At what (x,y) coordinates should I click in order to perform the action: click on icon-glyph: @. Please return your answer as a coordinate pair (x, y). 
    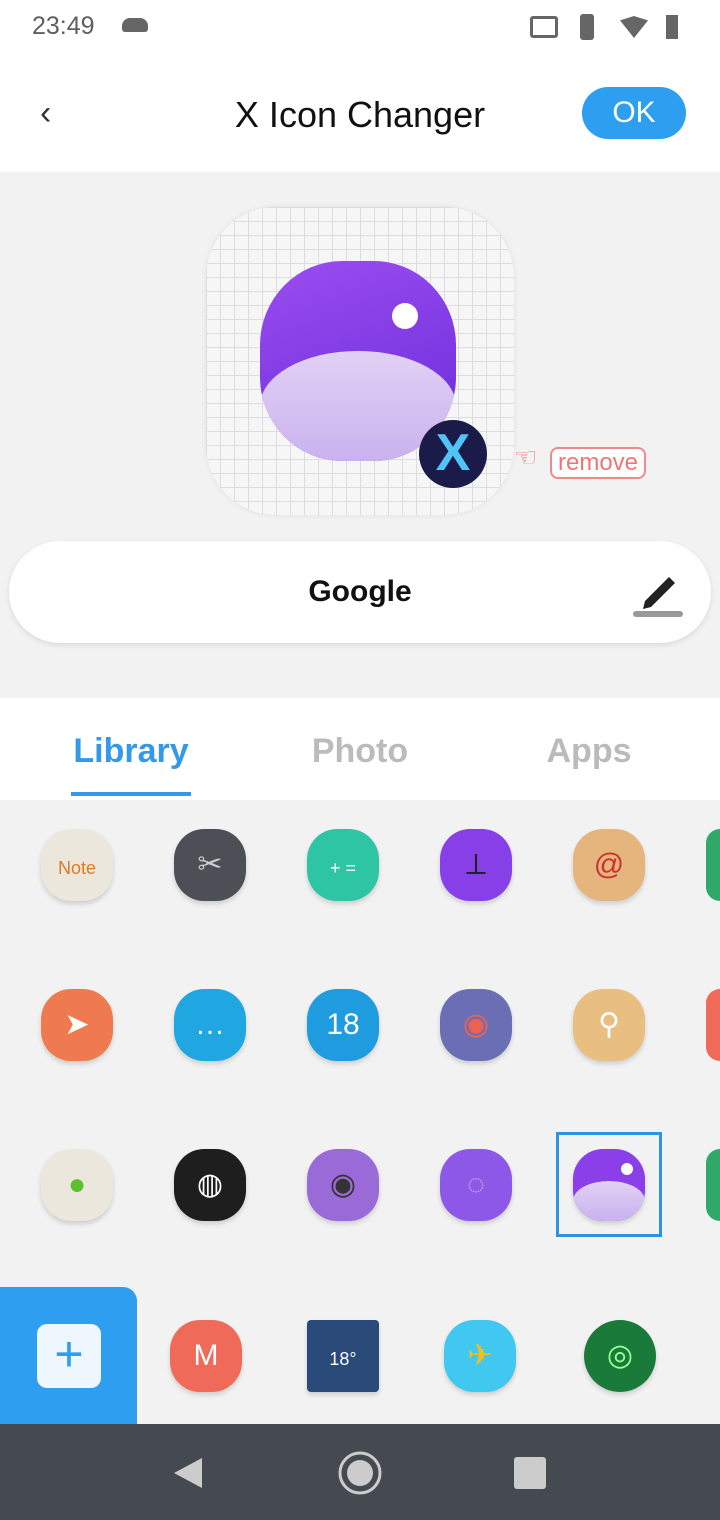
    Looking at the image, I should click on (609, 864).